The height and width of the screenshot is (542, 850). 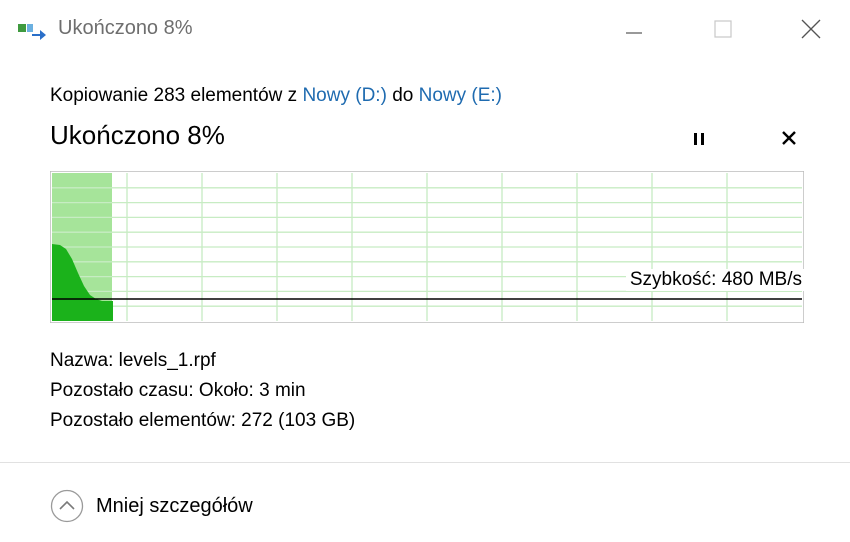 What do you see at coordinates (634, 29) in the screenshot?
I see `minimize-button` at bounding box center [634, 29].